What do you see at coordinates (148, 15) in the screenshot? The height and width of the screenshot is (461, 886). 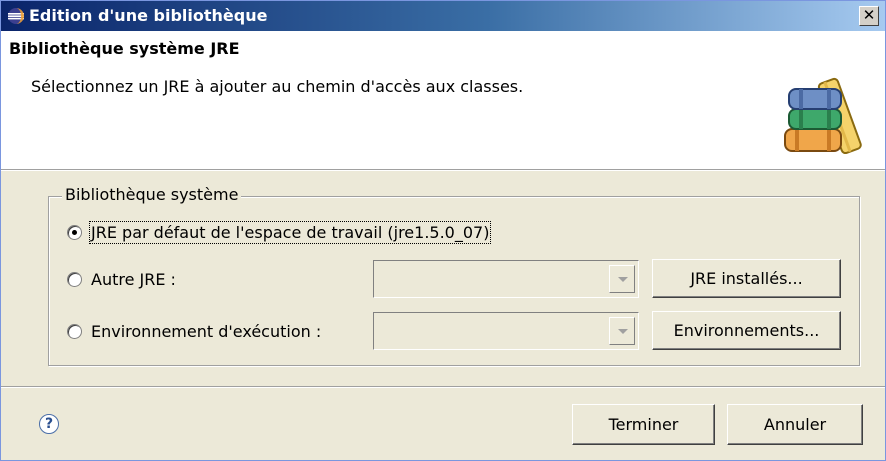 I see `window-title: Edition d'une bibliothèque` at bounding box center [148, 15].